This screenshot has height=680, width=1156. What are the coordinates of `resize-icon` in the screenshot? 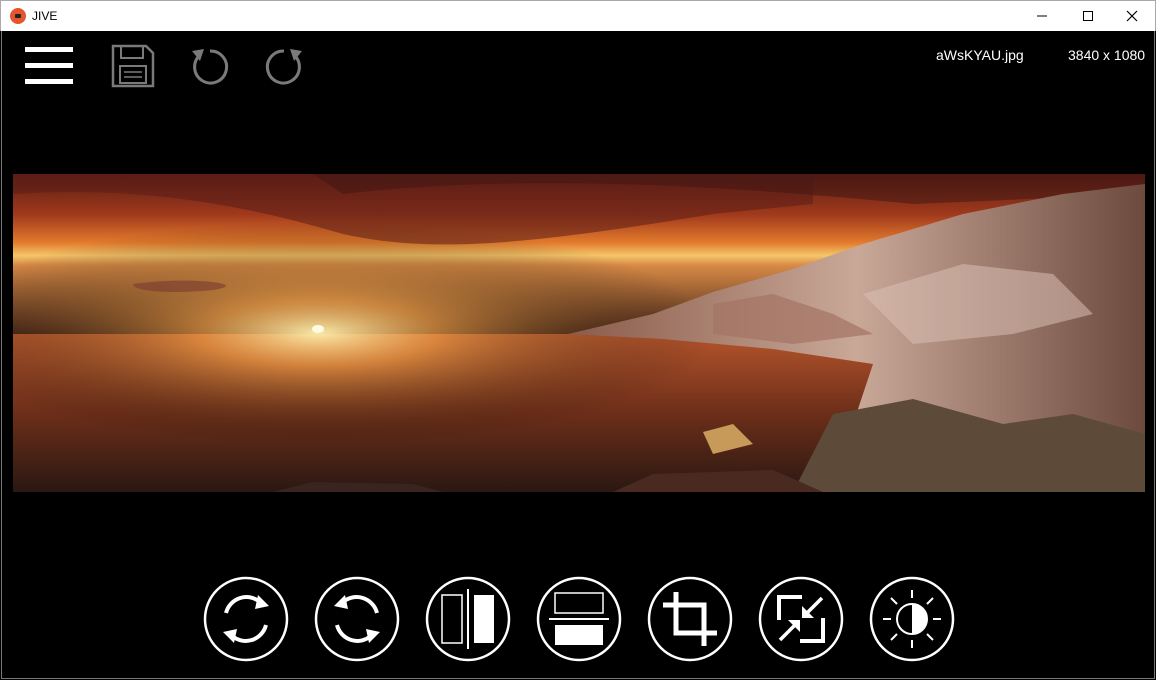 It's located at (801, 619).